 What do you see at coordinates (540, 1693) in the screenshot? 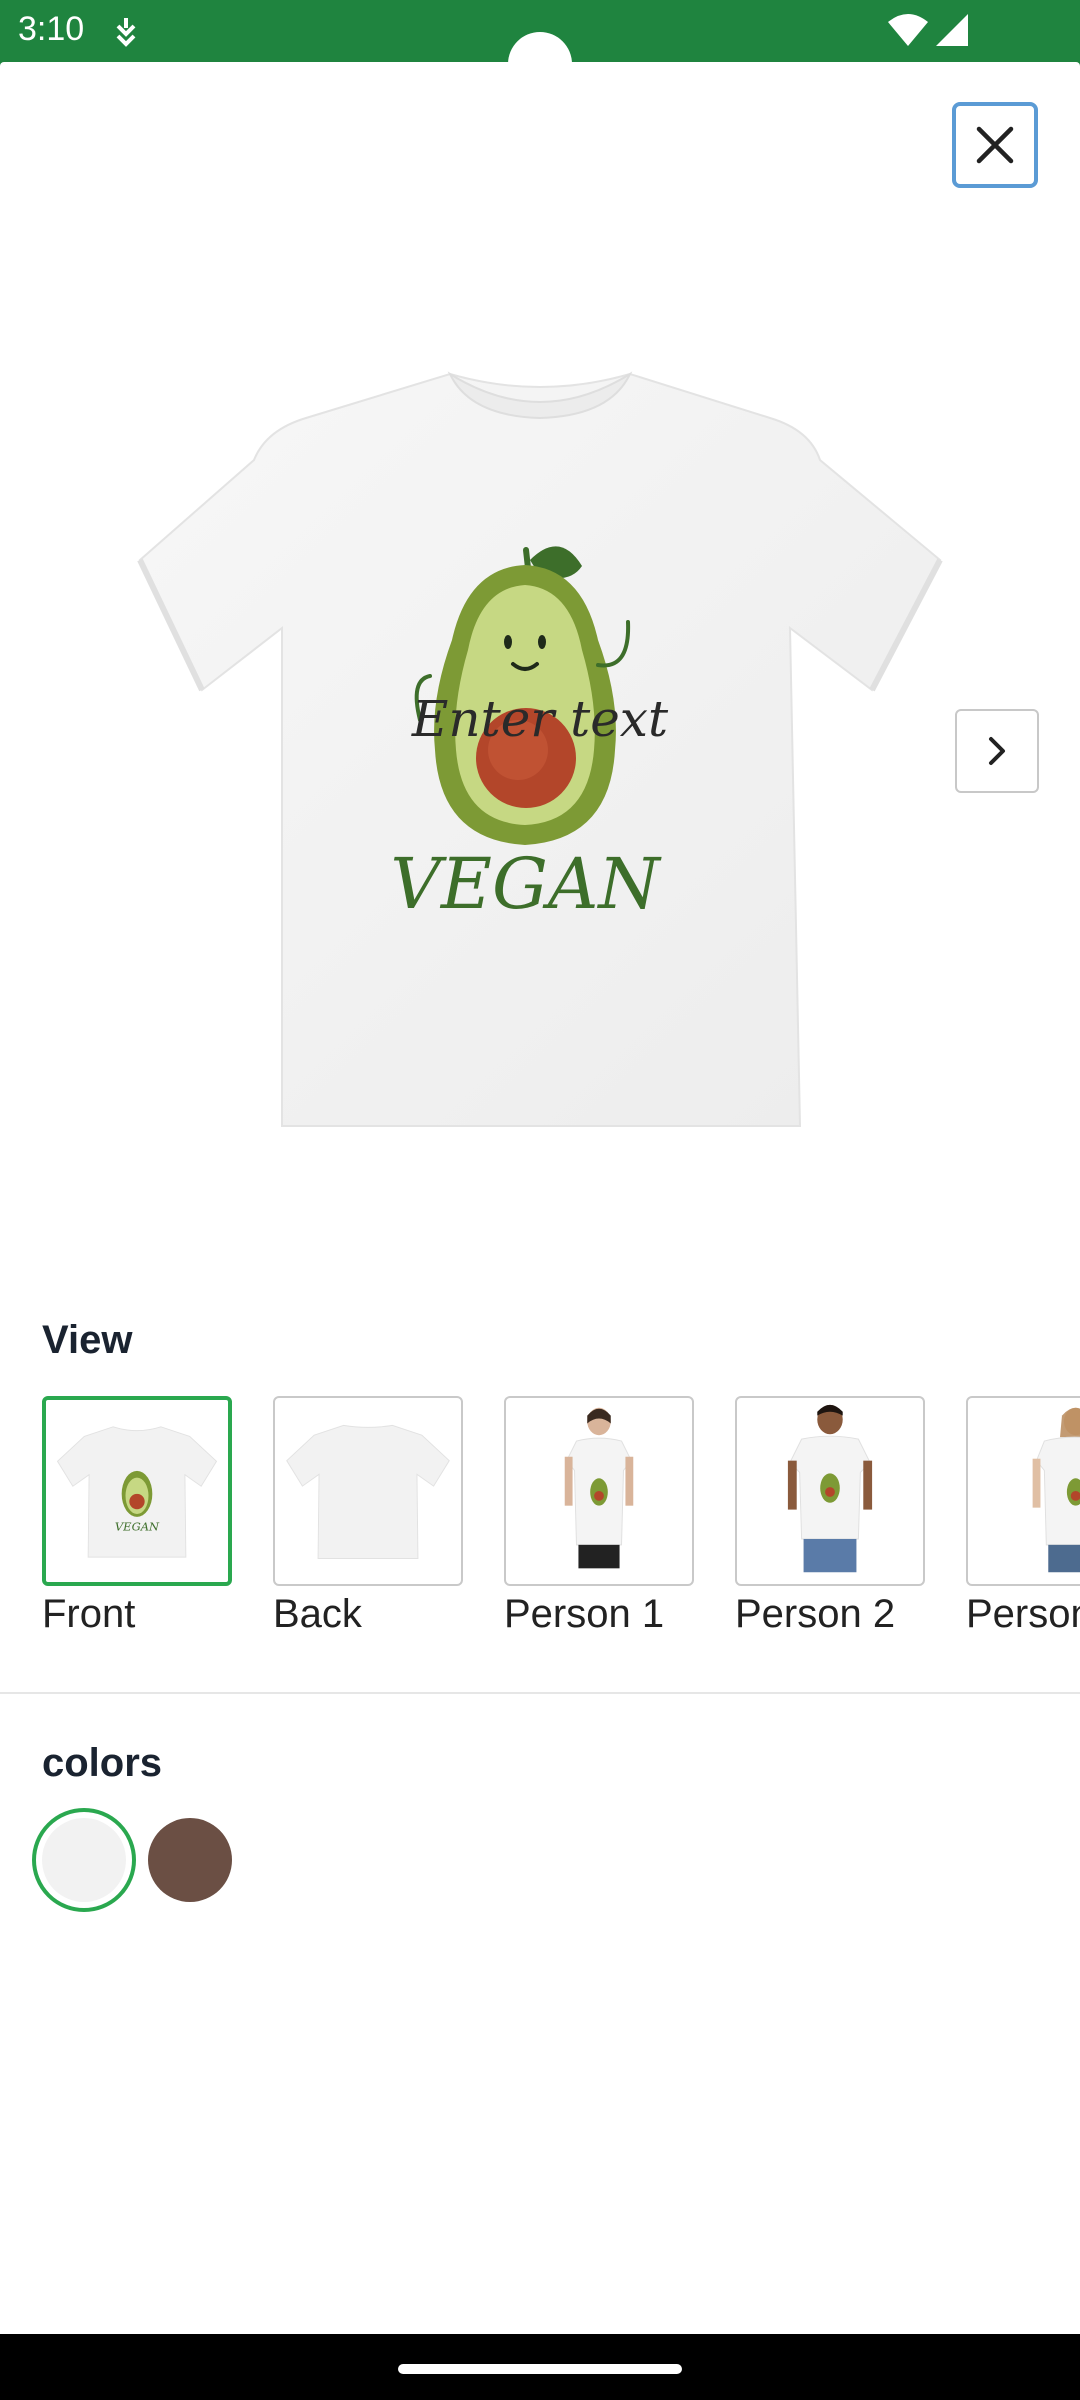
I see `section-divider` at bounding box center [540, 1693].